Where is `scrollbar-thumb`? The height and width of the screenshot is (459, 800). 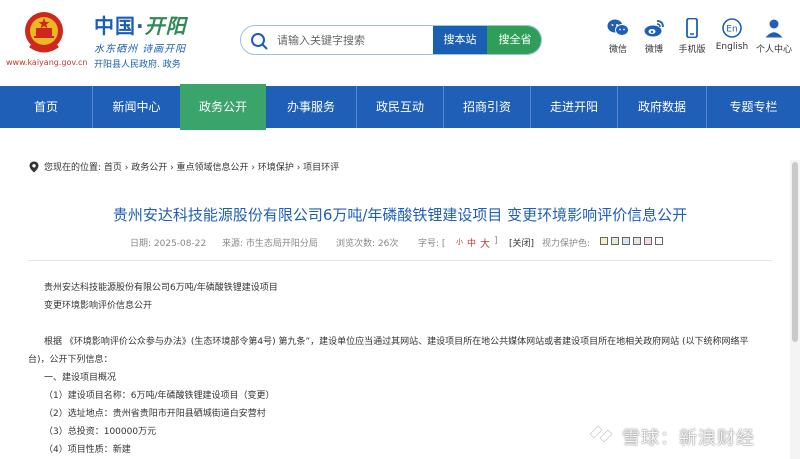
scrollbar-thumb is located at coordinates (795, 252).